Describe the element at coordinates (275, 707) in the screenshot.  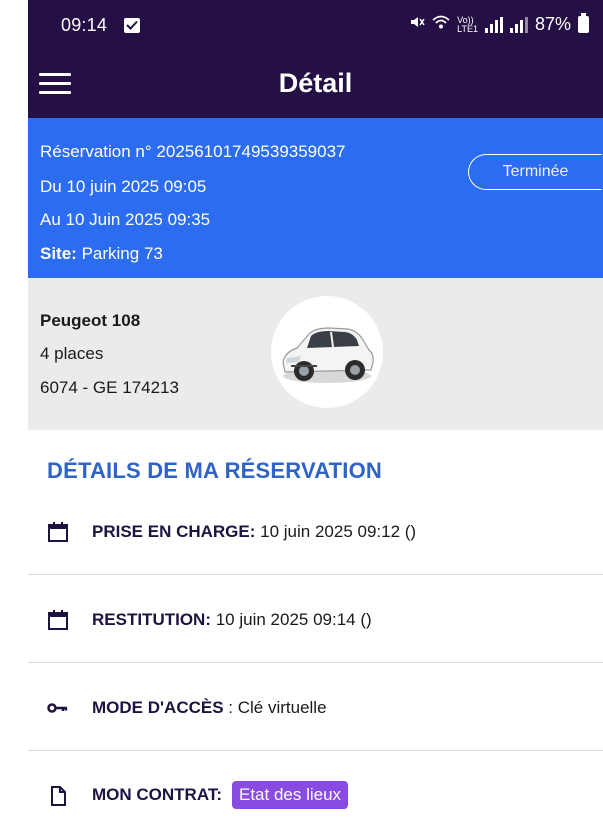
I see `access-value: : Clé virtuelle` at that location.